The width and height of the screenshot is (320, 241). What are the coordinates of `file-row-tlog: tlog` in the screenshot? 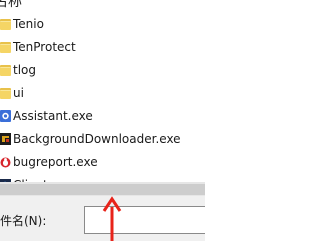 It's located at (102, 69).